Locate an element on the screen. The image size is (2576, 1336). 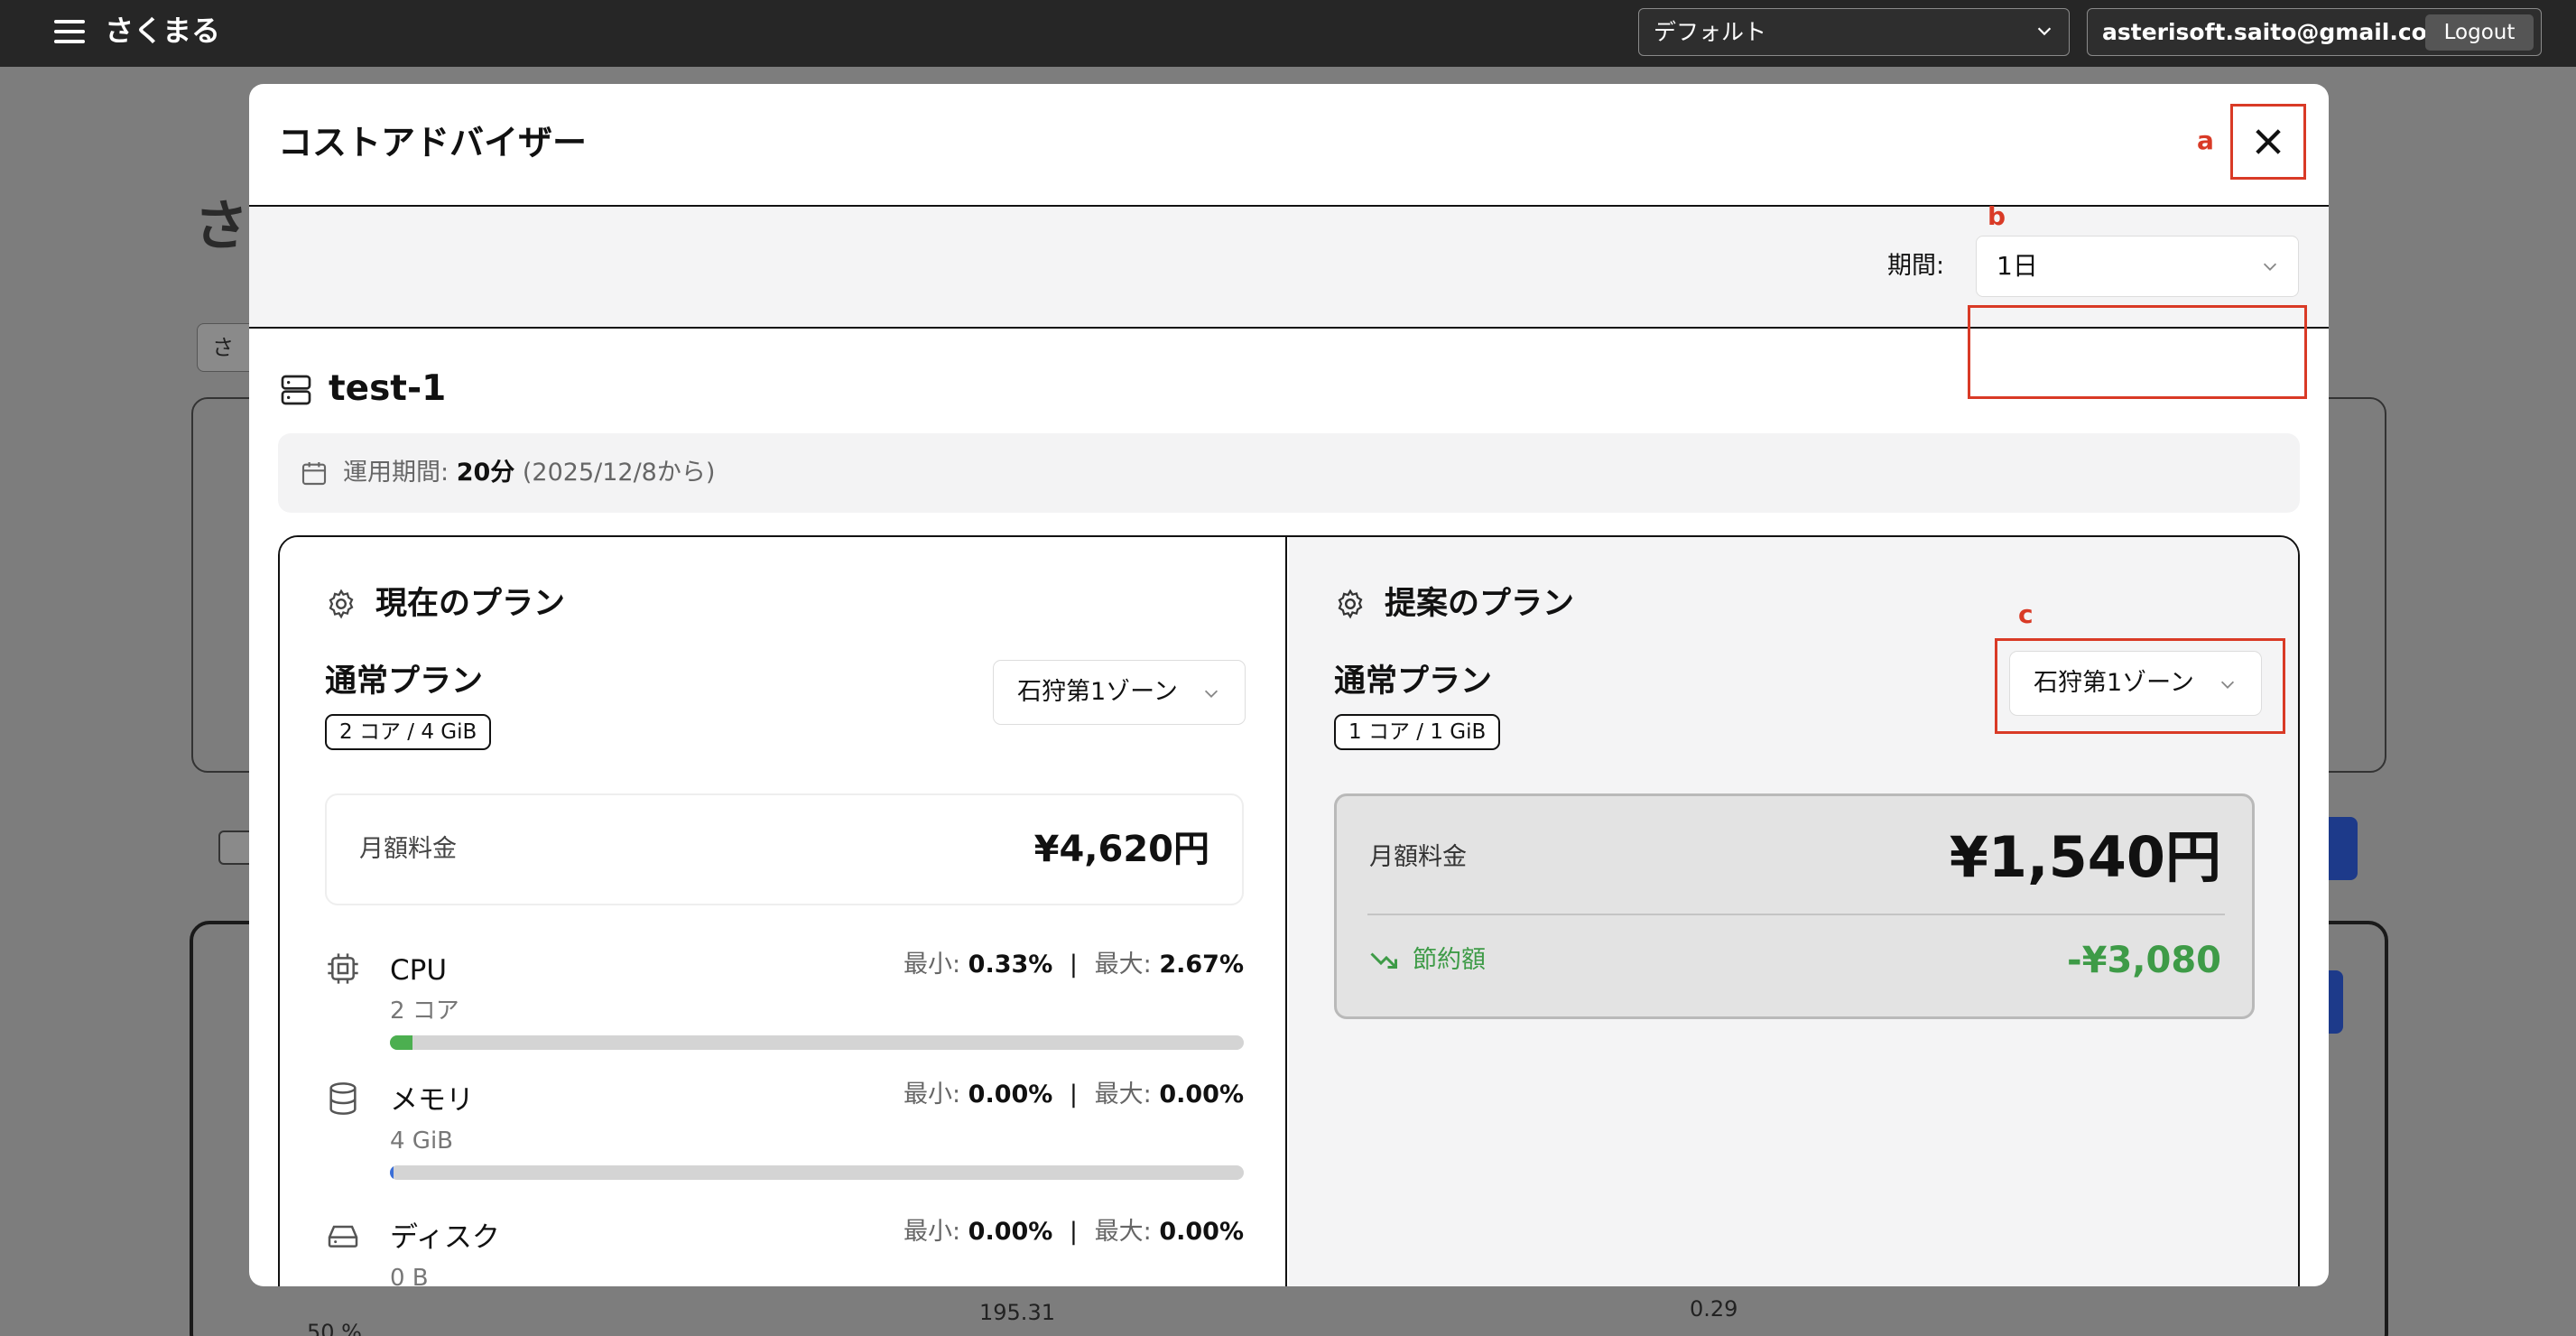
workspace-select-value: デフォルト is located at coordinates (1710, 32).